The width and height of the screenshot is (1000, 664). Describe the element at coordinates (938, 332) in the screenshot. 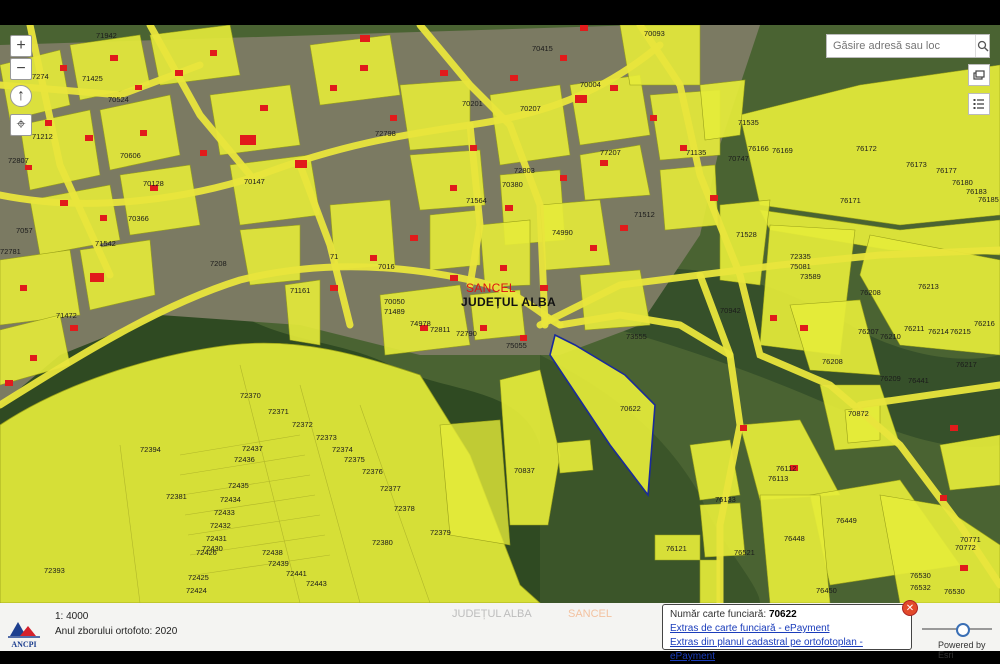

I see `parcel-number-label: 76214` at that location.